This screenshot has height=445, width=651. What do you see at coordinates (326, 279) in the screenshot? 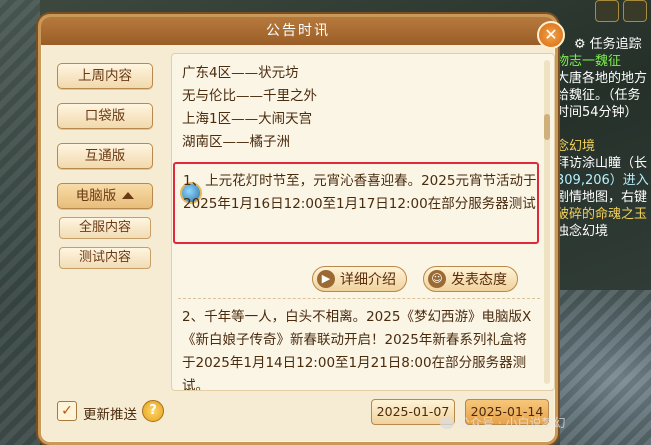
I see `play-icon: ▶` at bounding box center [326, 279].